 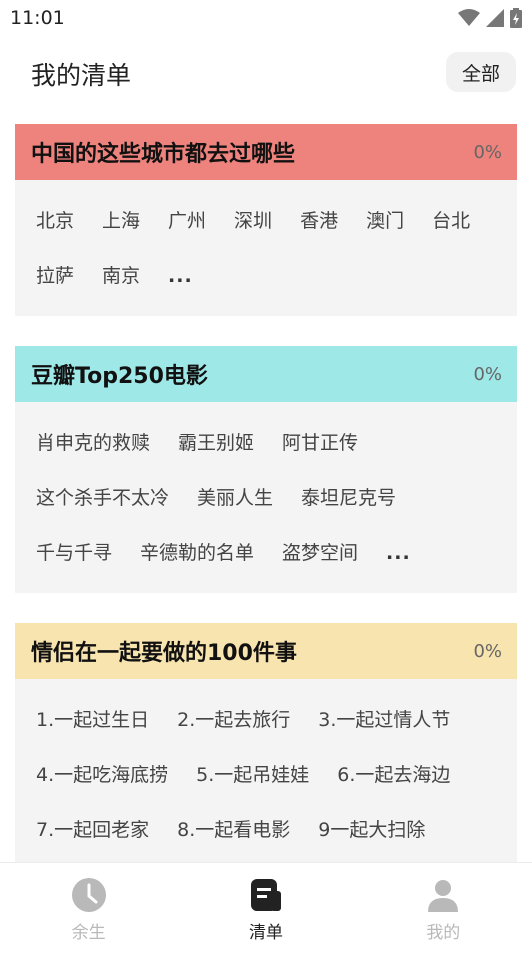 I want to click on tab-list: 清单, so click(x=265, y=905).